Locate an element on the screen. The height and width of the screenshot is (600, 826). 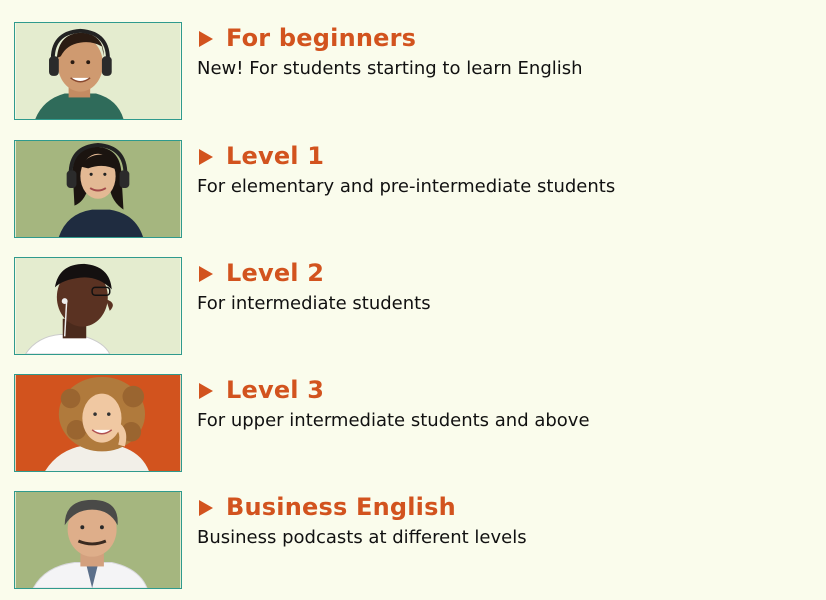
beginners-title: For beginners is located at coordinates (307, 38).